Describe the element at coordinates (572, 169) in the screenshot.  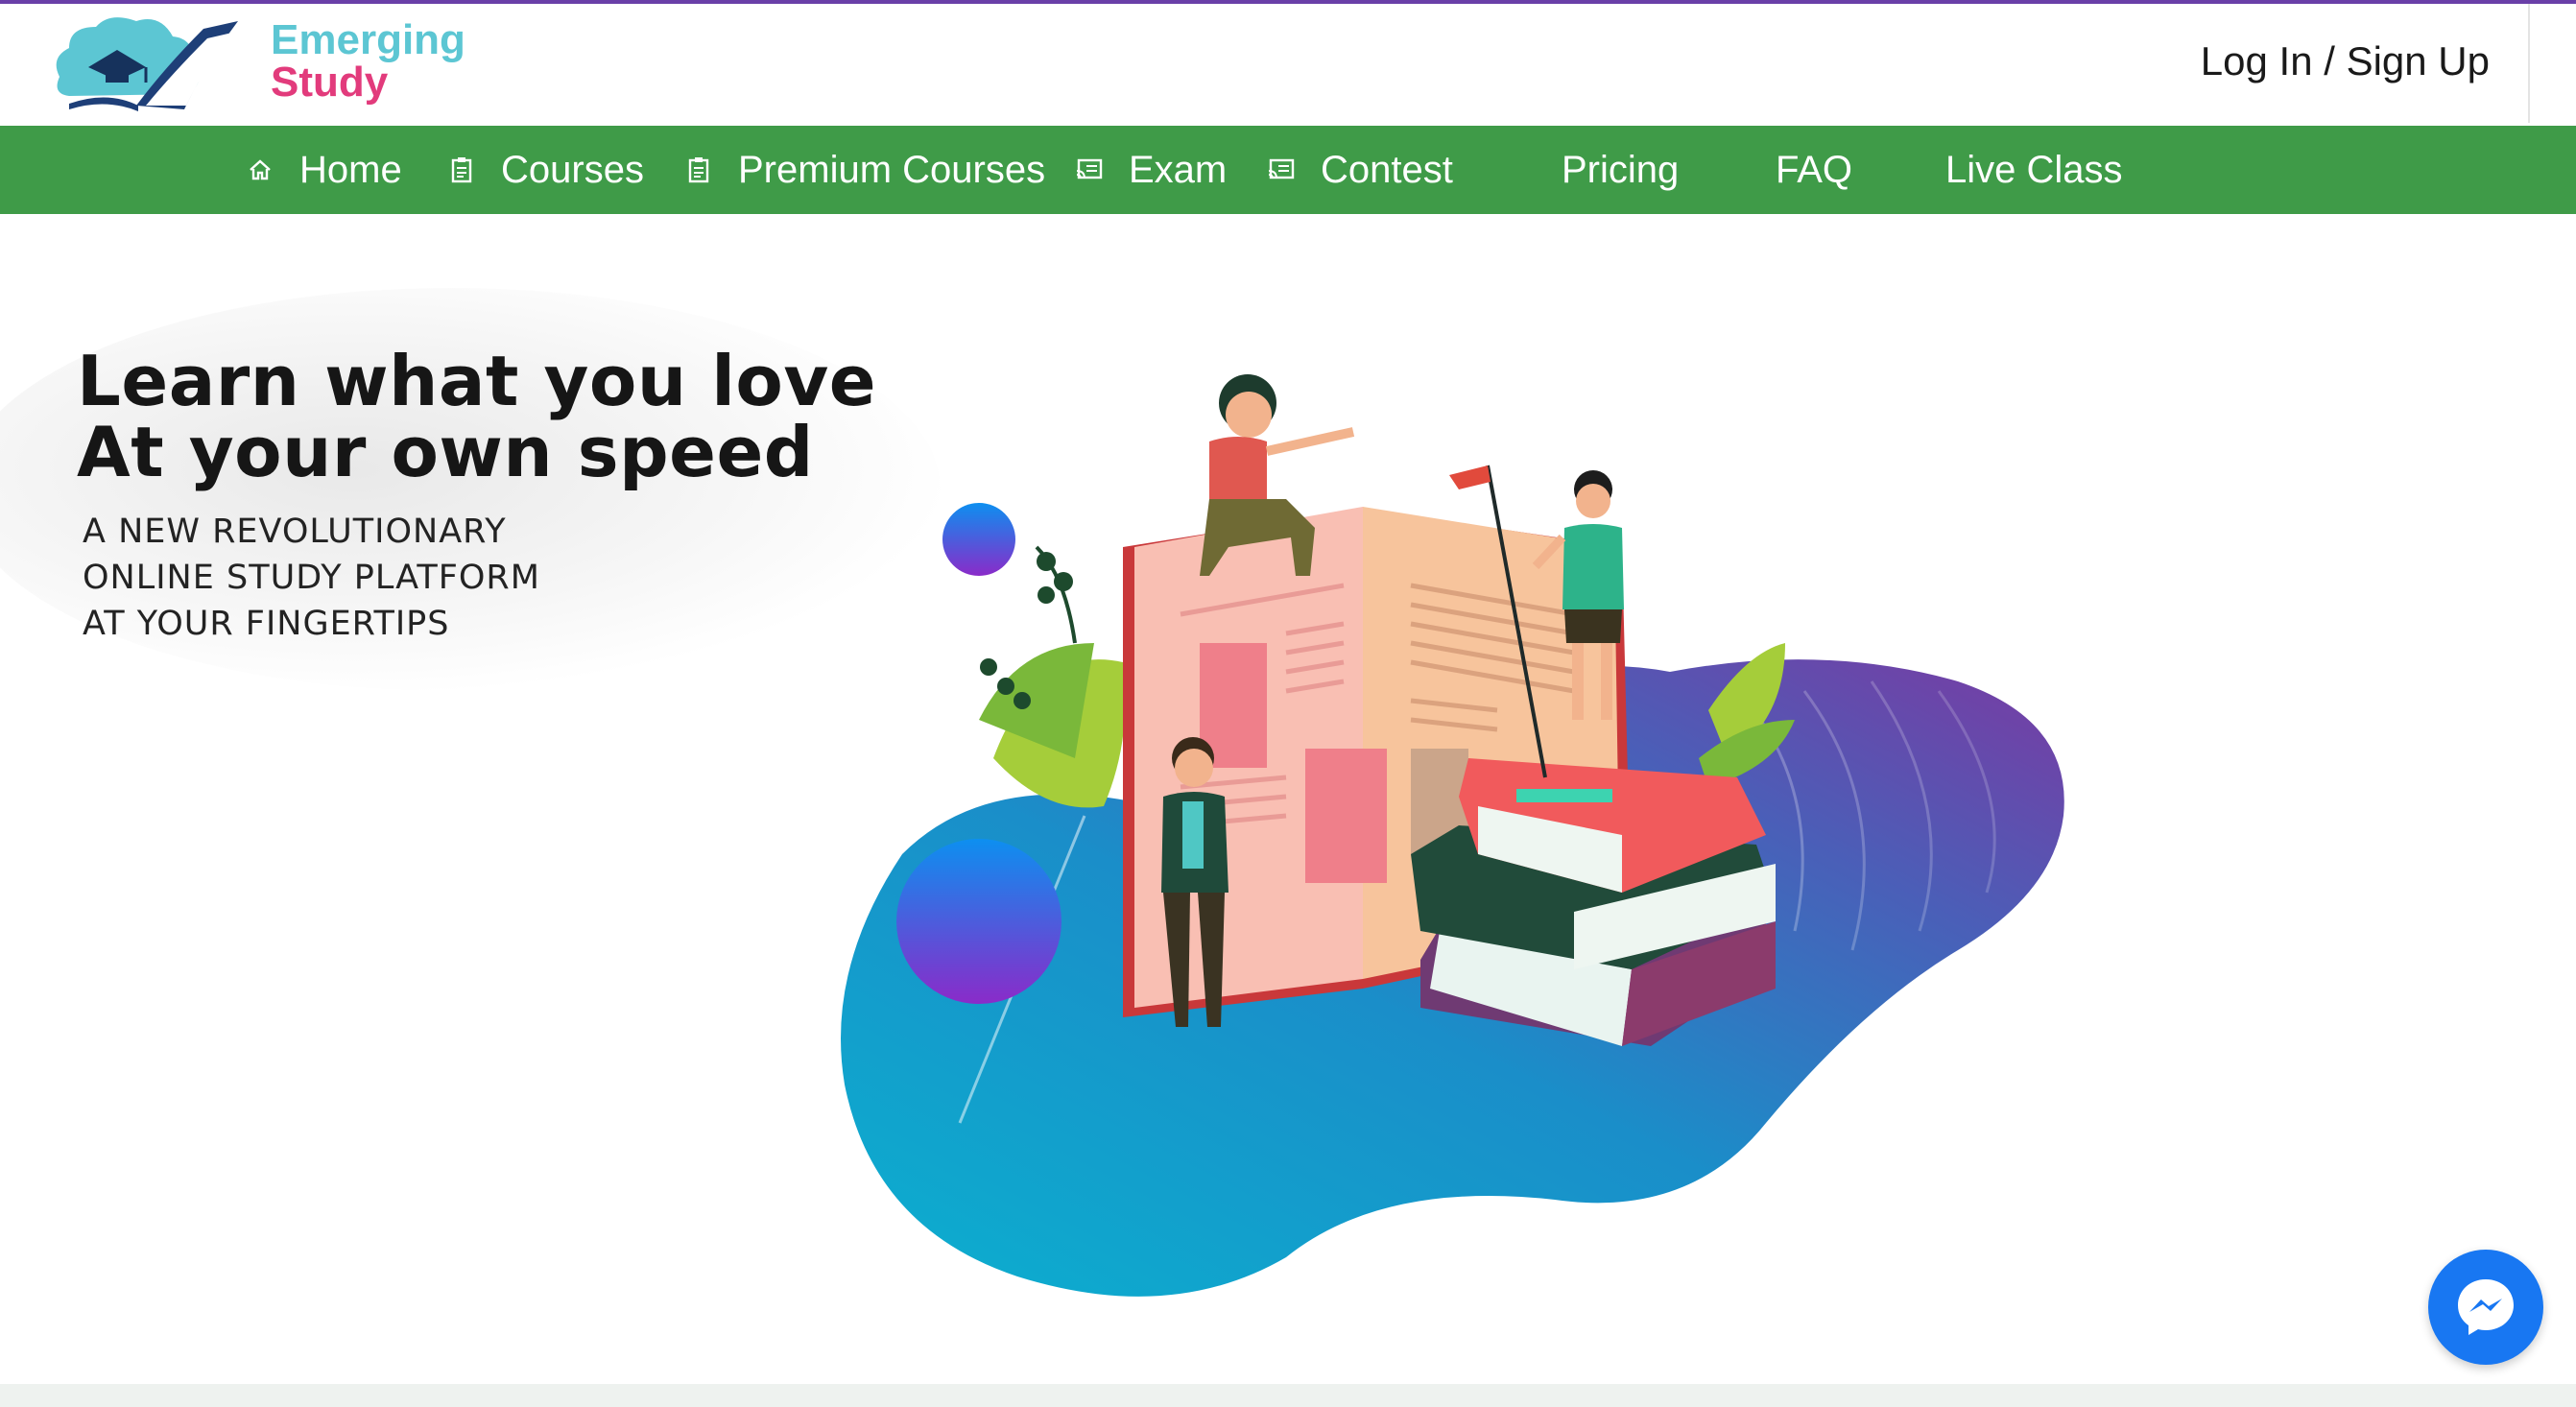
I see `nav-label: Courses` at that location.